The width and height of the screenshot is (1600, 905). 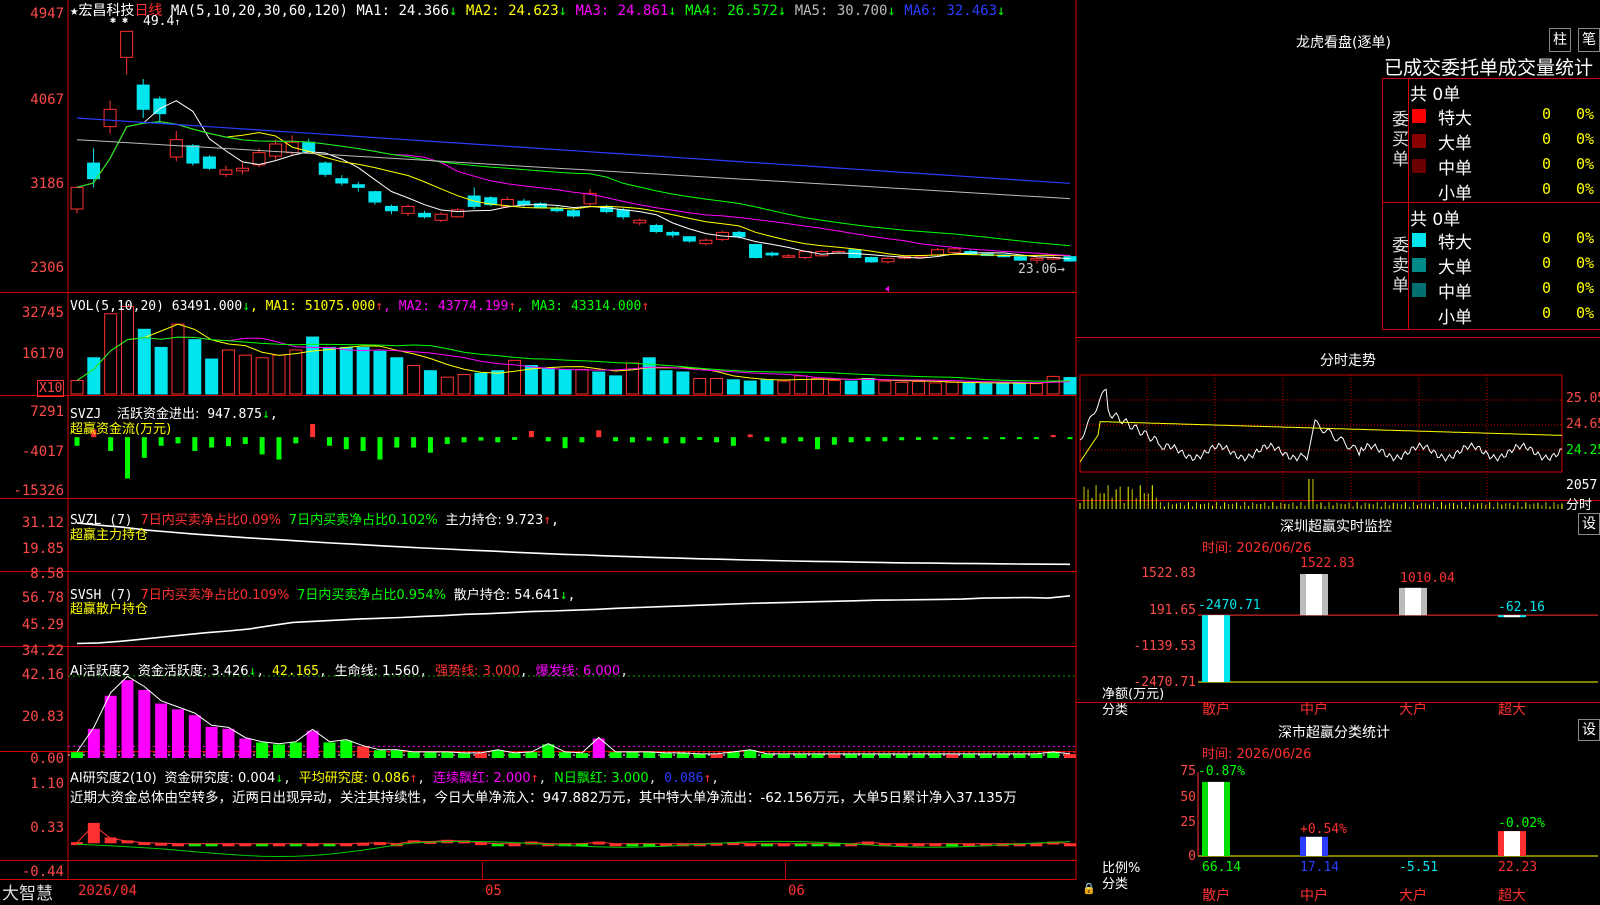 What do you see at coordinates (1521, 607) in the screenshot?
I see `sz-monitor-value-4: -62.16` at bounding box center [1521, 607].